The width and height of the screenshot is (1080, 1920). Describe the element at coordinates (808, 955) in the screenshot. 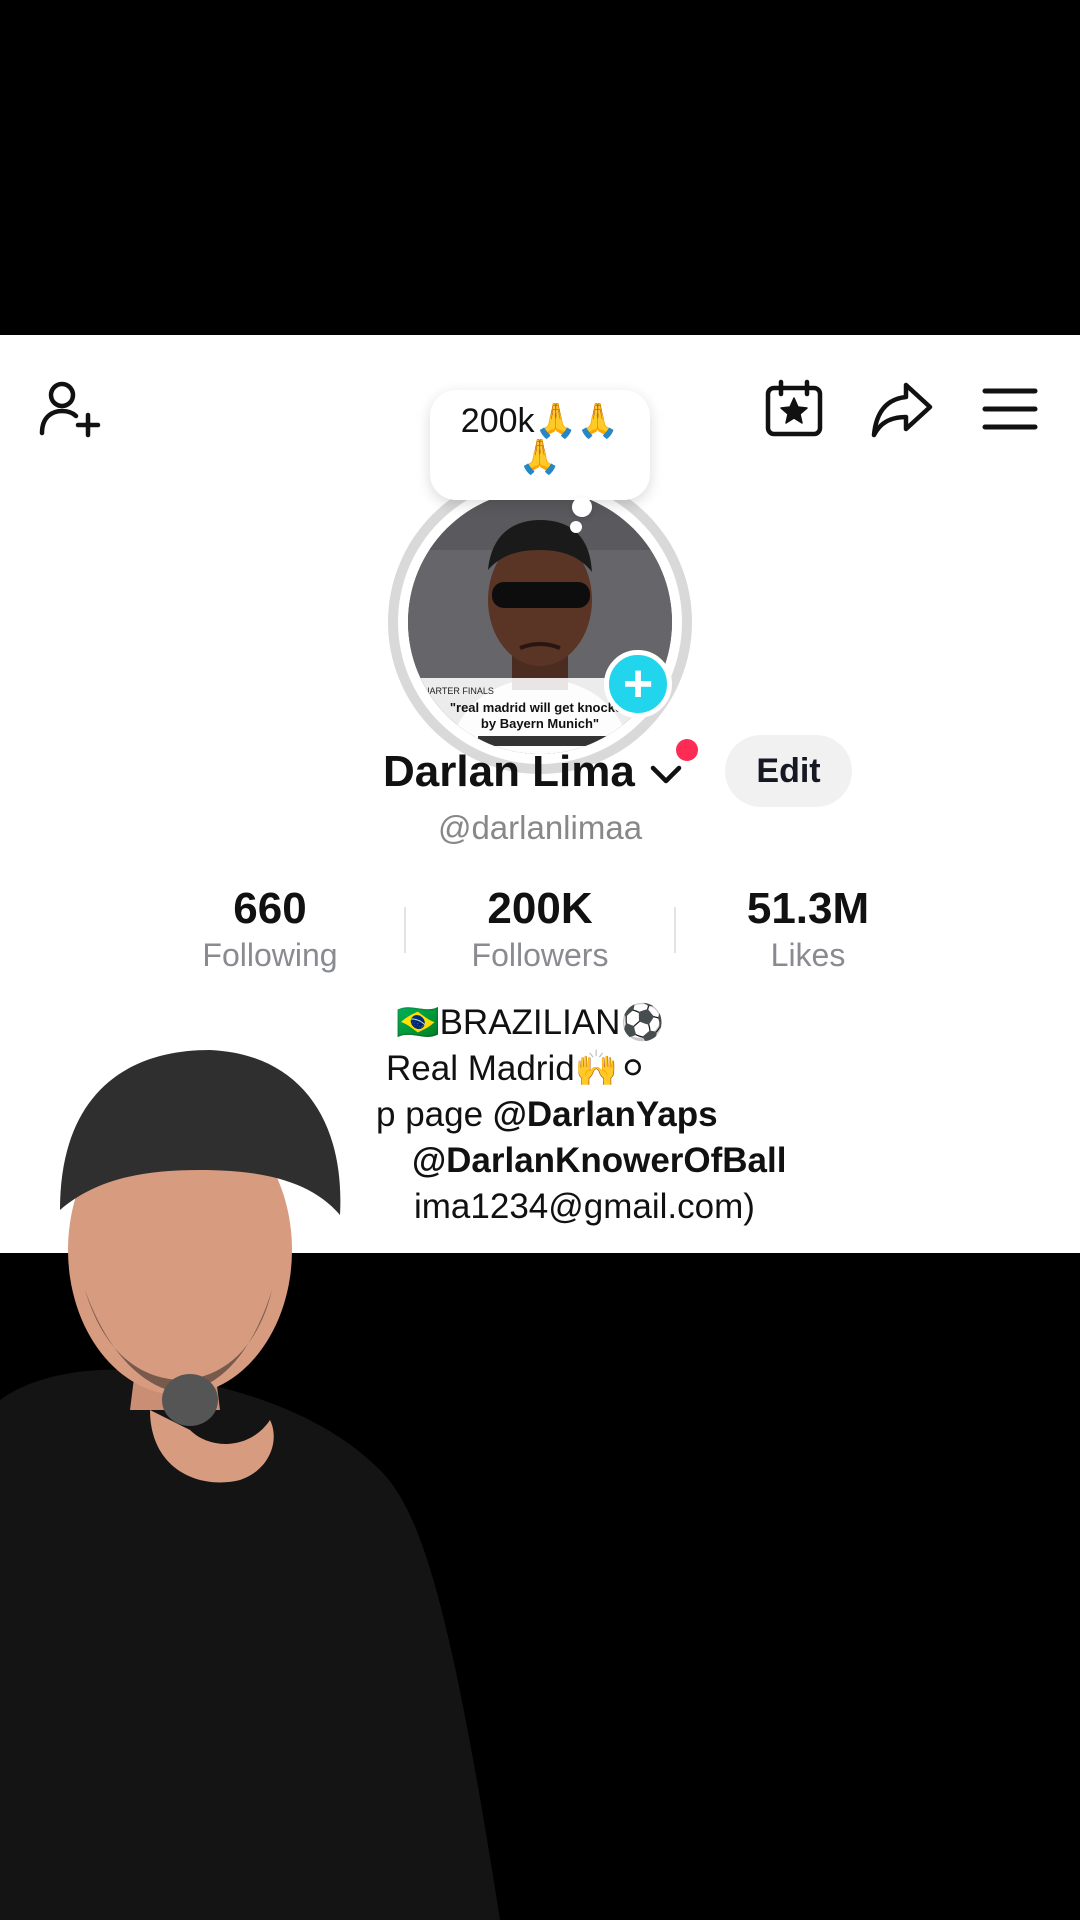

I see `stat-label: Likes` at that location.